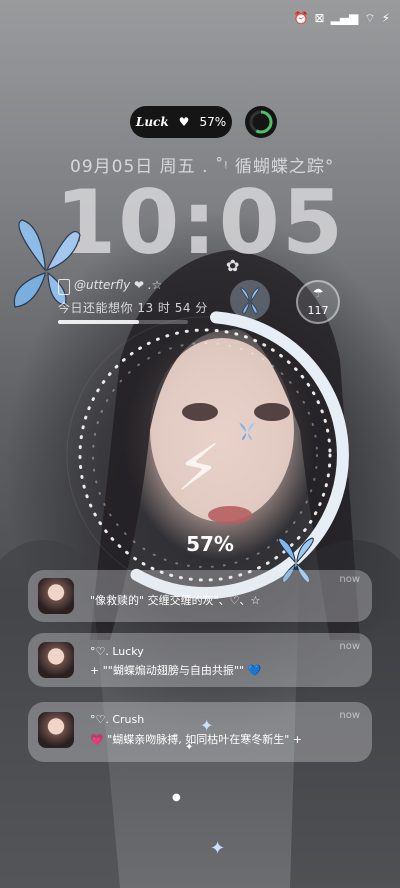 The image size is (400, 888). Describe the element at coordinates (175, 600) in the screenshot. I see `notification-body: "像救赎的" 交缠交缠的灰"、♡、☆` at that location.